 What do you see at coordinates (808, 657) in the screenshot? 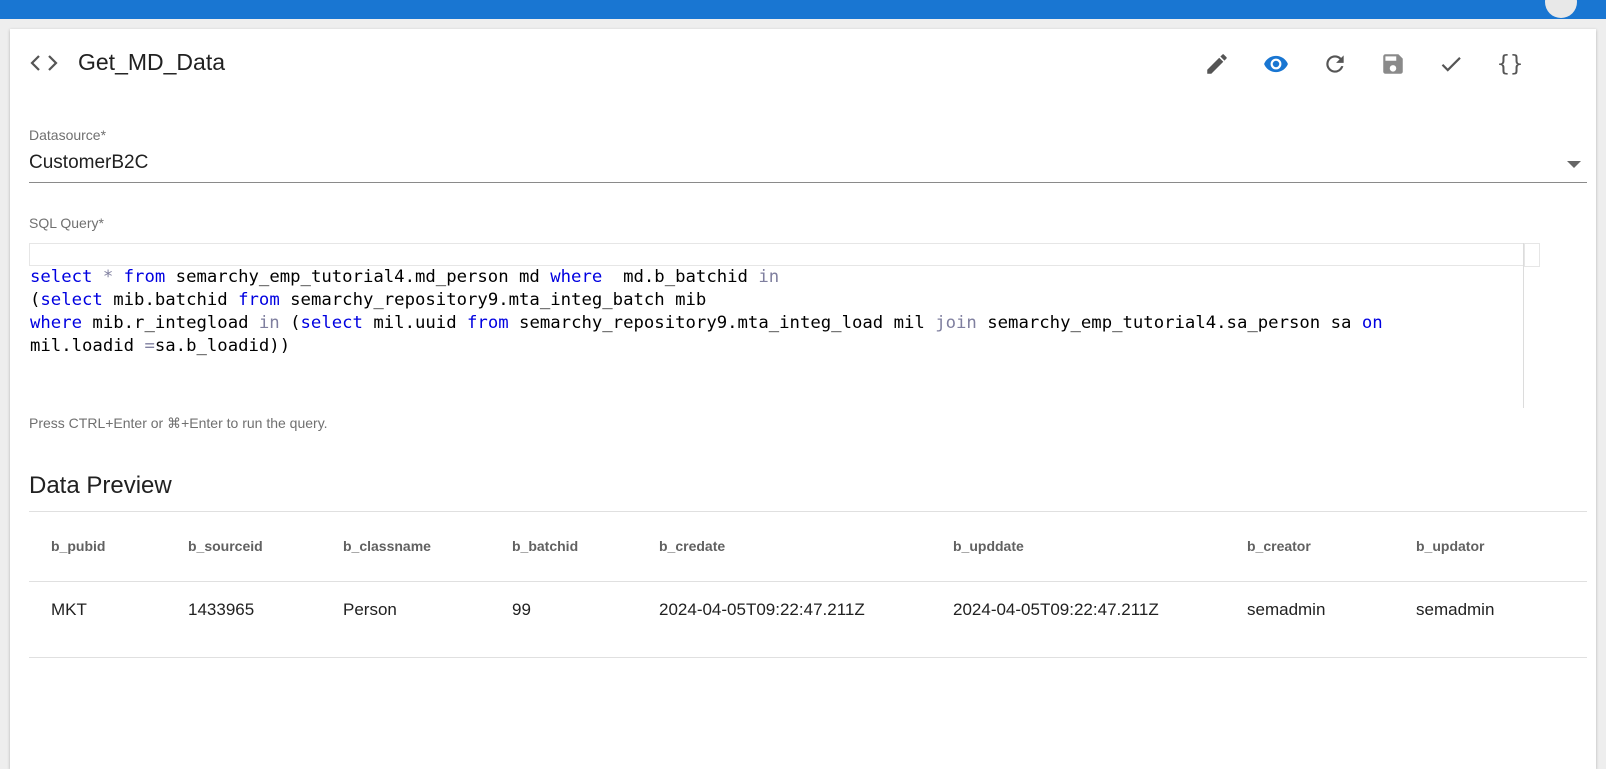
I see `row-divider` at bounding box center [808, 657].